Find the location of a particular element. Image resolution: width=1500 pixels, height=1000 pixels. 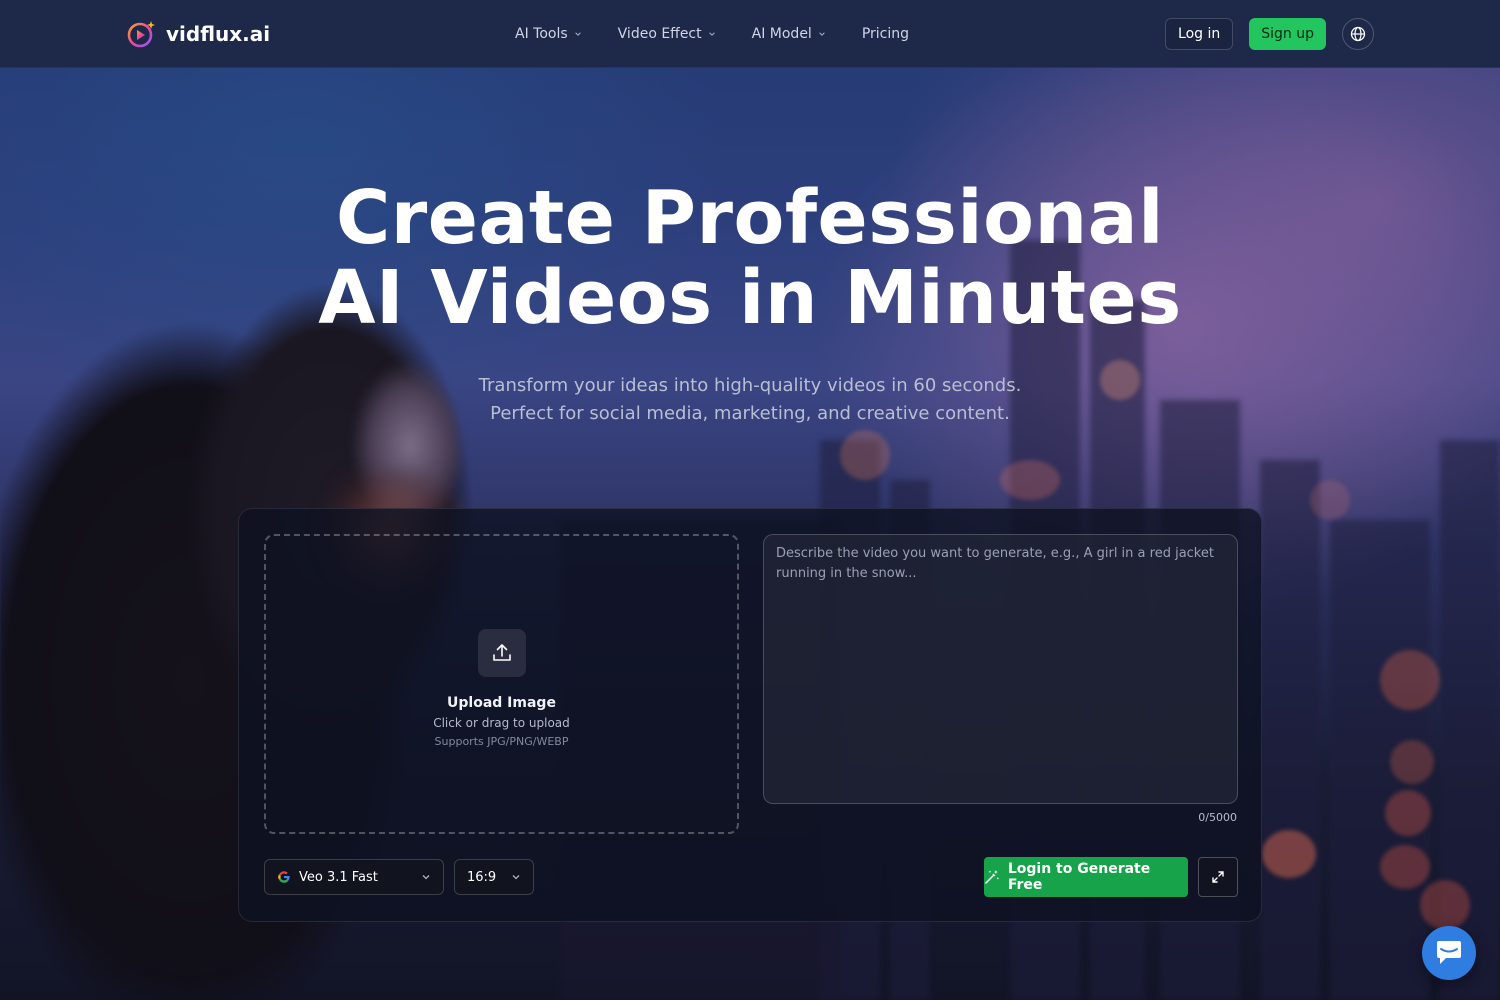

nav-pricing: Pricing is located at coordinates (885, 34).